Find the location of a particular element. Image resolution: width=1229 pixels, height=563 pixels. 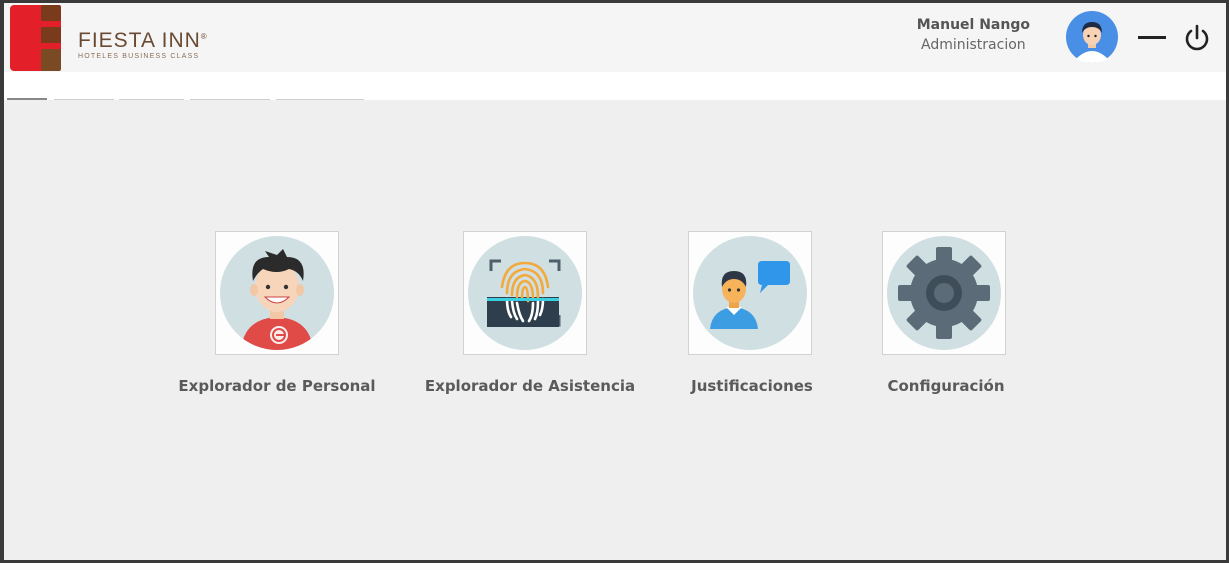

tab-strip is located at coordinates (615, 86).